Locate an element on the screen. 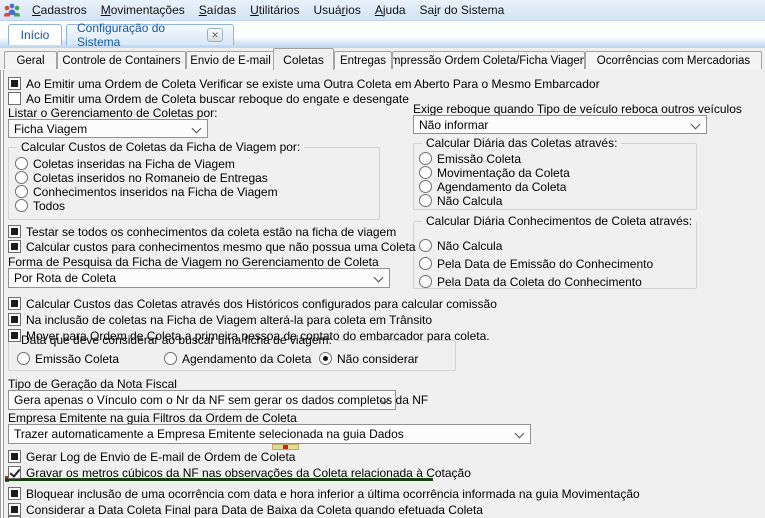  radio-row: Pela Data de Emissão do Conhecimento is located at coordinates (557, 265).